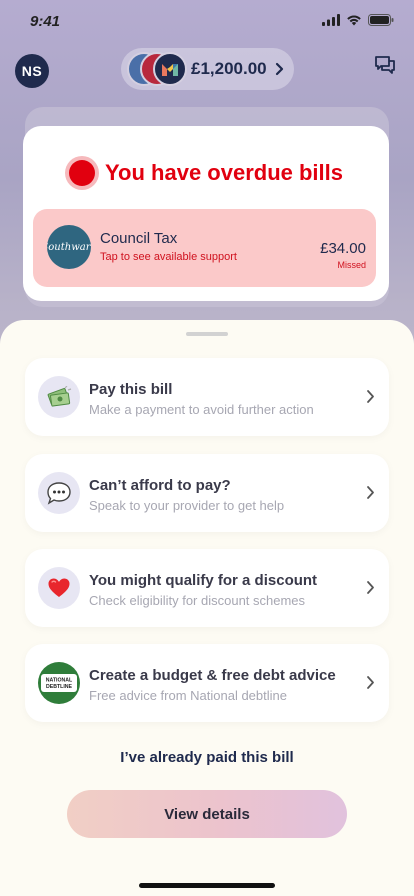 Image resolution: width=414 pixels, height=896 pixels. I want to click on option-title: You might qualify for a discount, so click(203, 580).